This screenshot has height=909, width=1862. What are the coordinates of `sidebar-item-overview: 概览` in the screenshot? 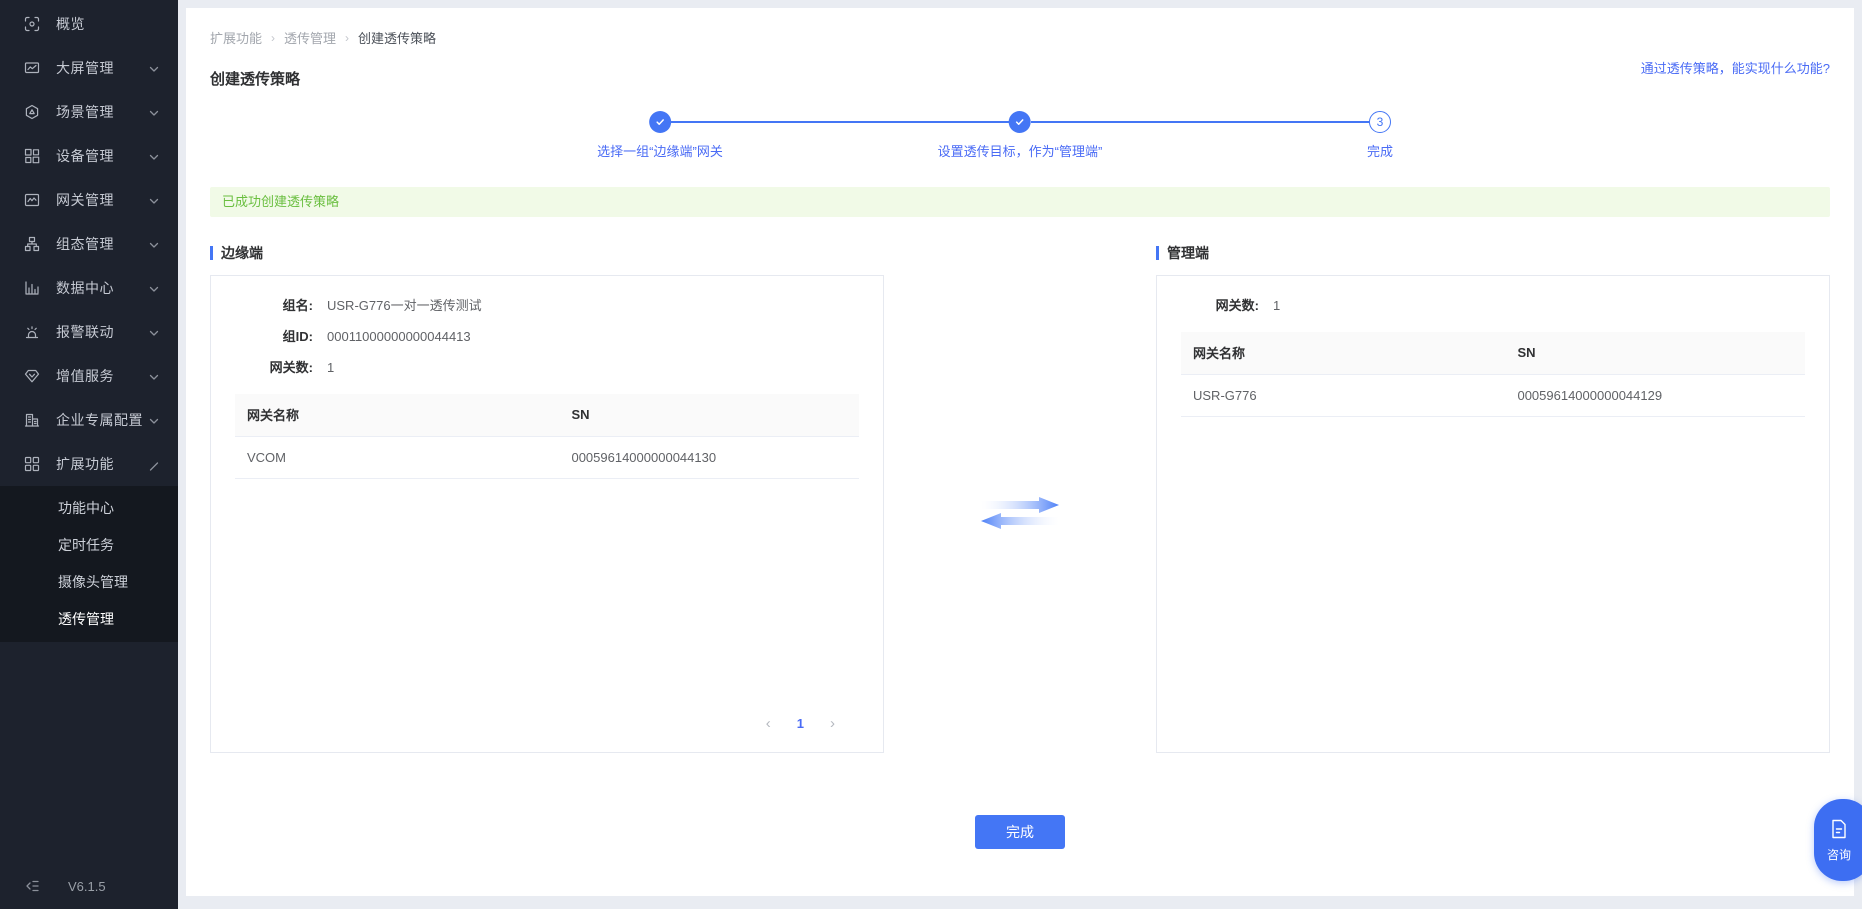 It's located at (89, 24).